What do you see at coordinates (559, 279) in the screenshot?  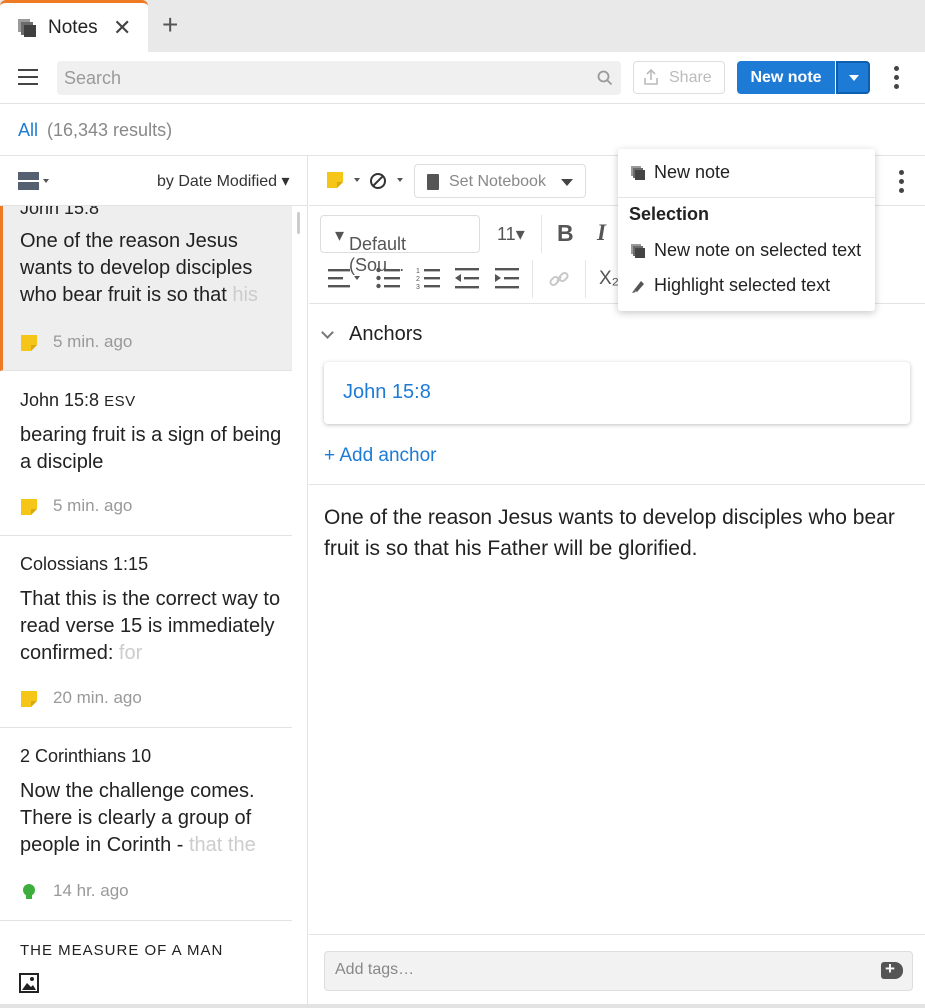 I see `link-icon` at bounding box center [559, 279].